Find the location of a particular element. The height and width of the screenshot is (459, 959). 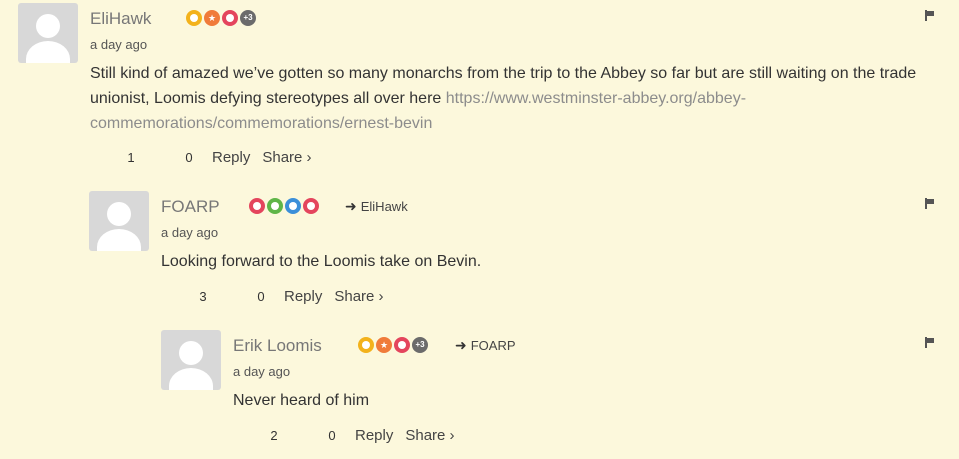

comment-actions: 1 0 Reply Share › is located at coordinates (217, 157).